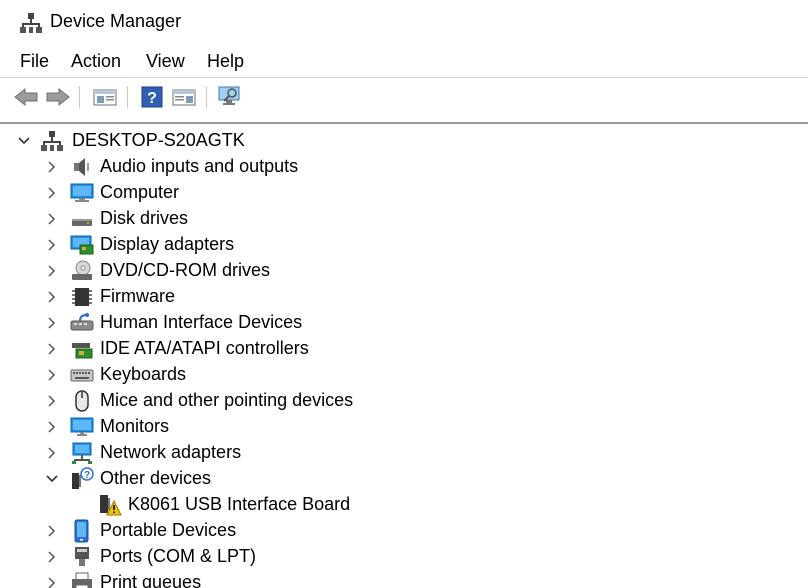  Describe the element at coordinates (390, 297) in the screenshot. I see `tree-item-firmware: Firmware` at that location.